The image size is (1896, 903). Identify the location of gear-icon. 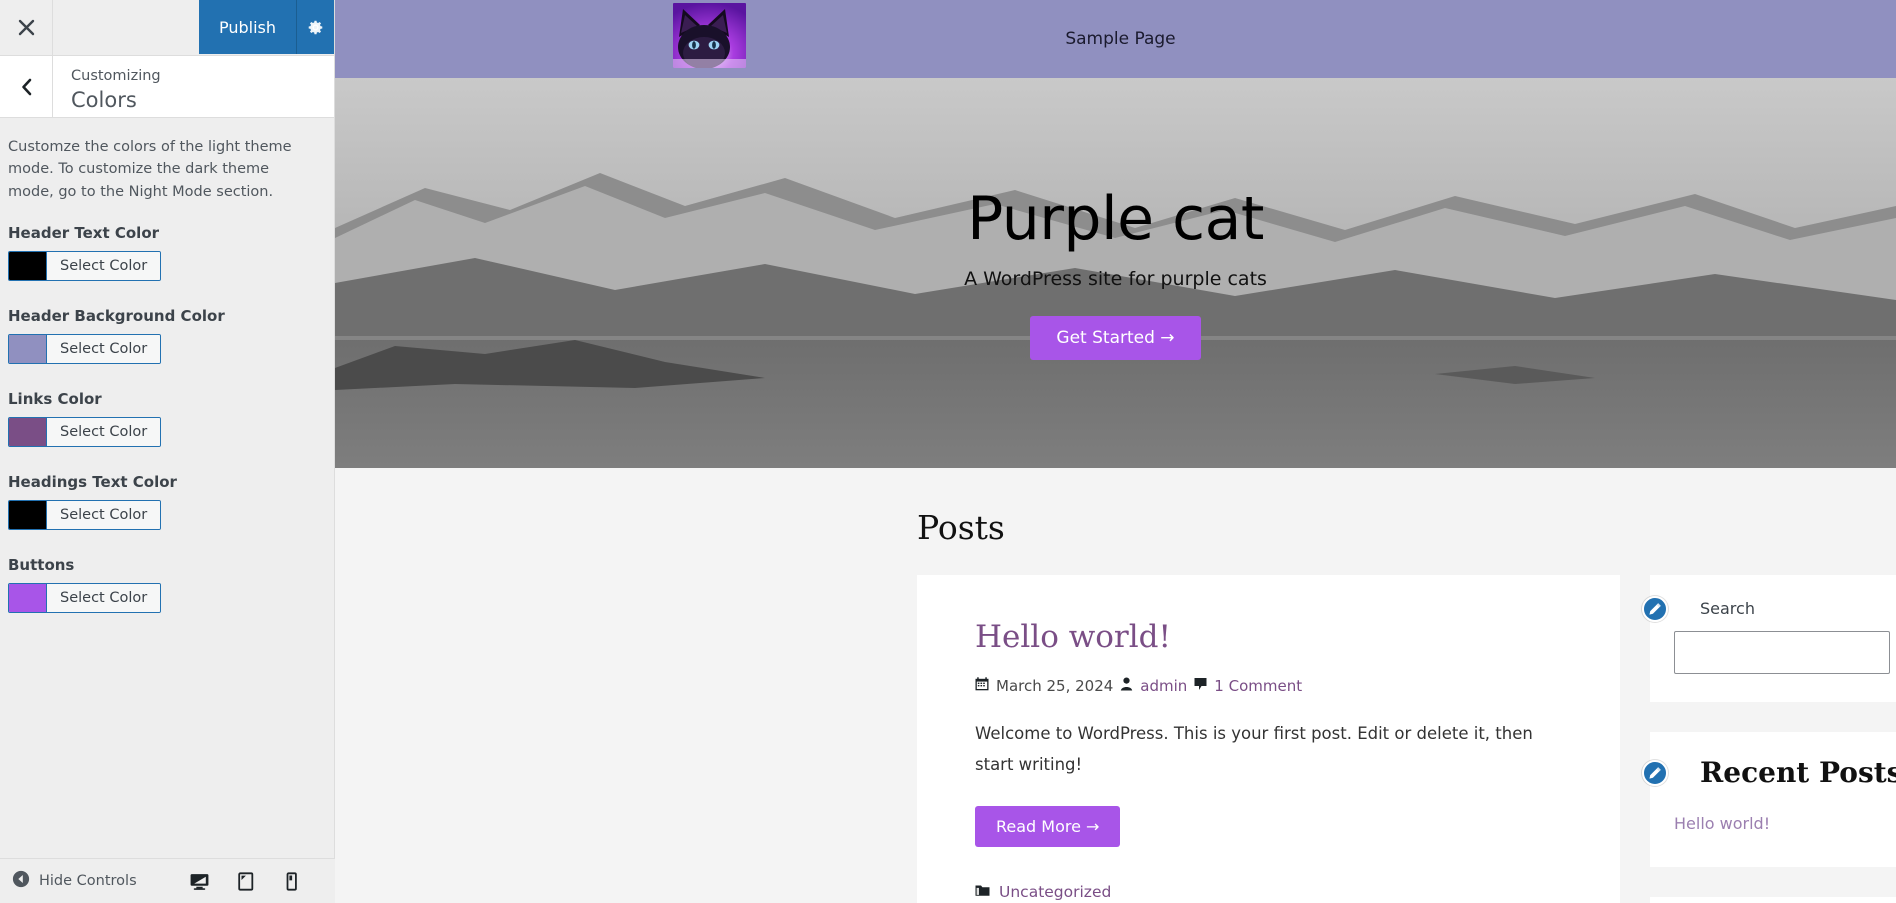
(315, 27).